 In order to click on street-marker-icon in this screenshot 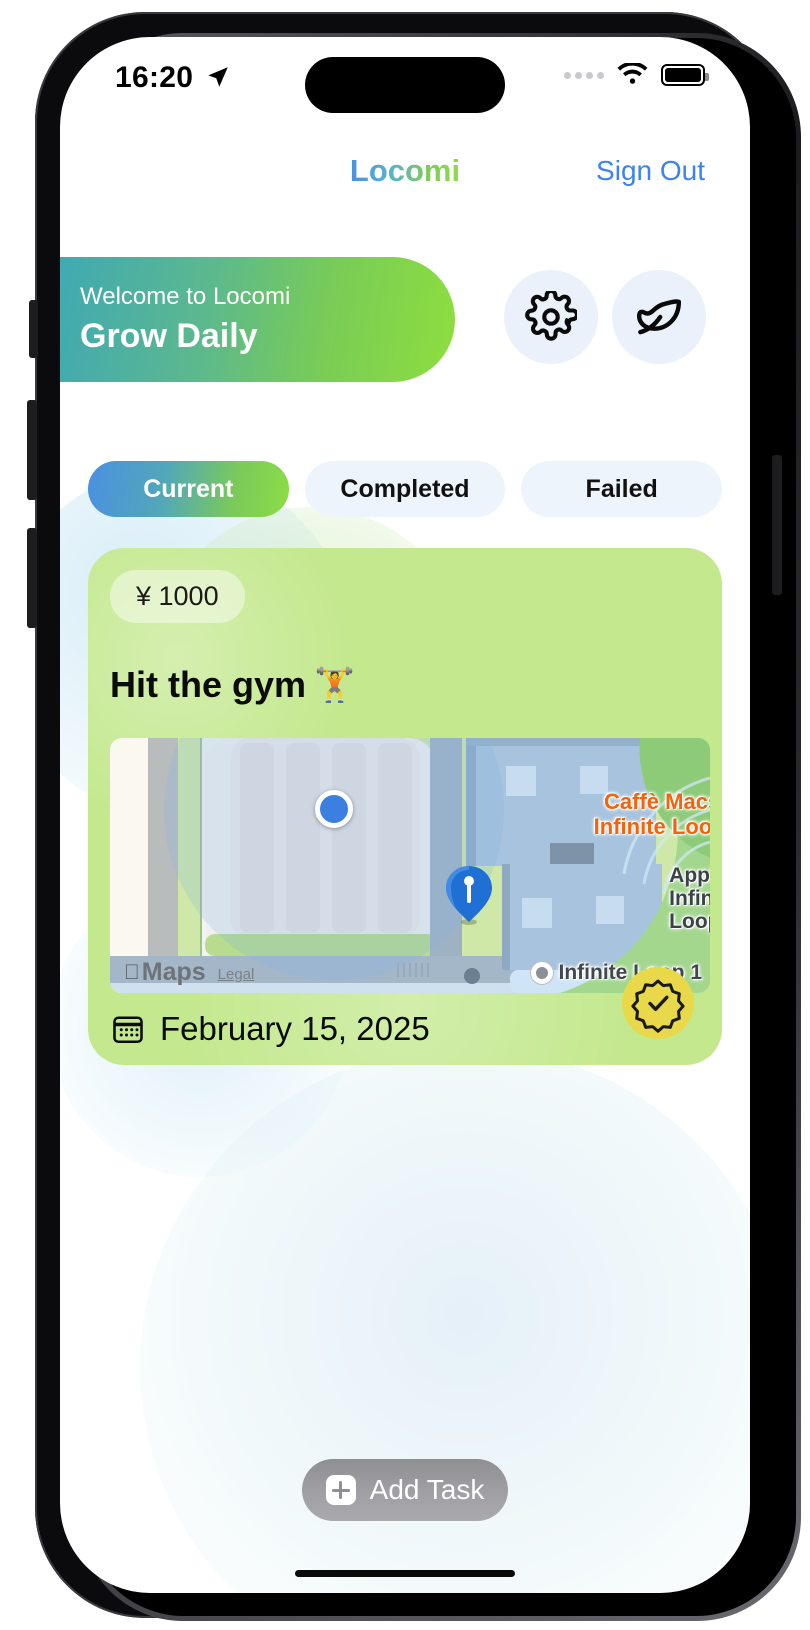, I will do `click(541, 973)`.